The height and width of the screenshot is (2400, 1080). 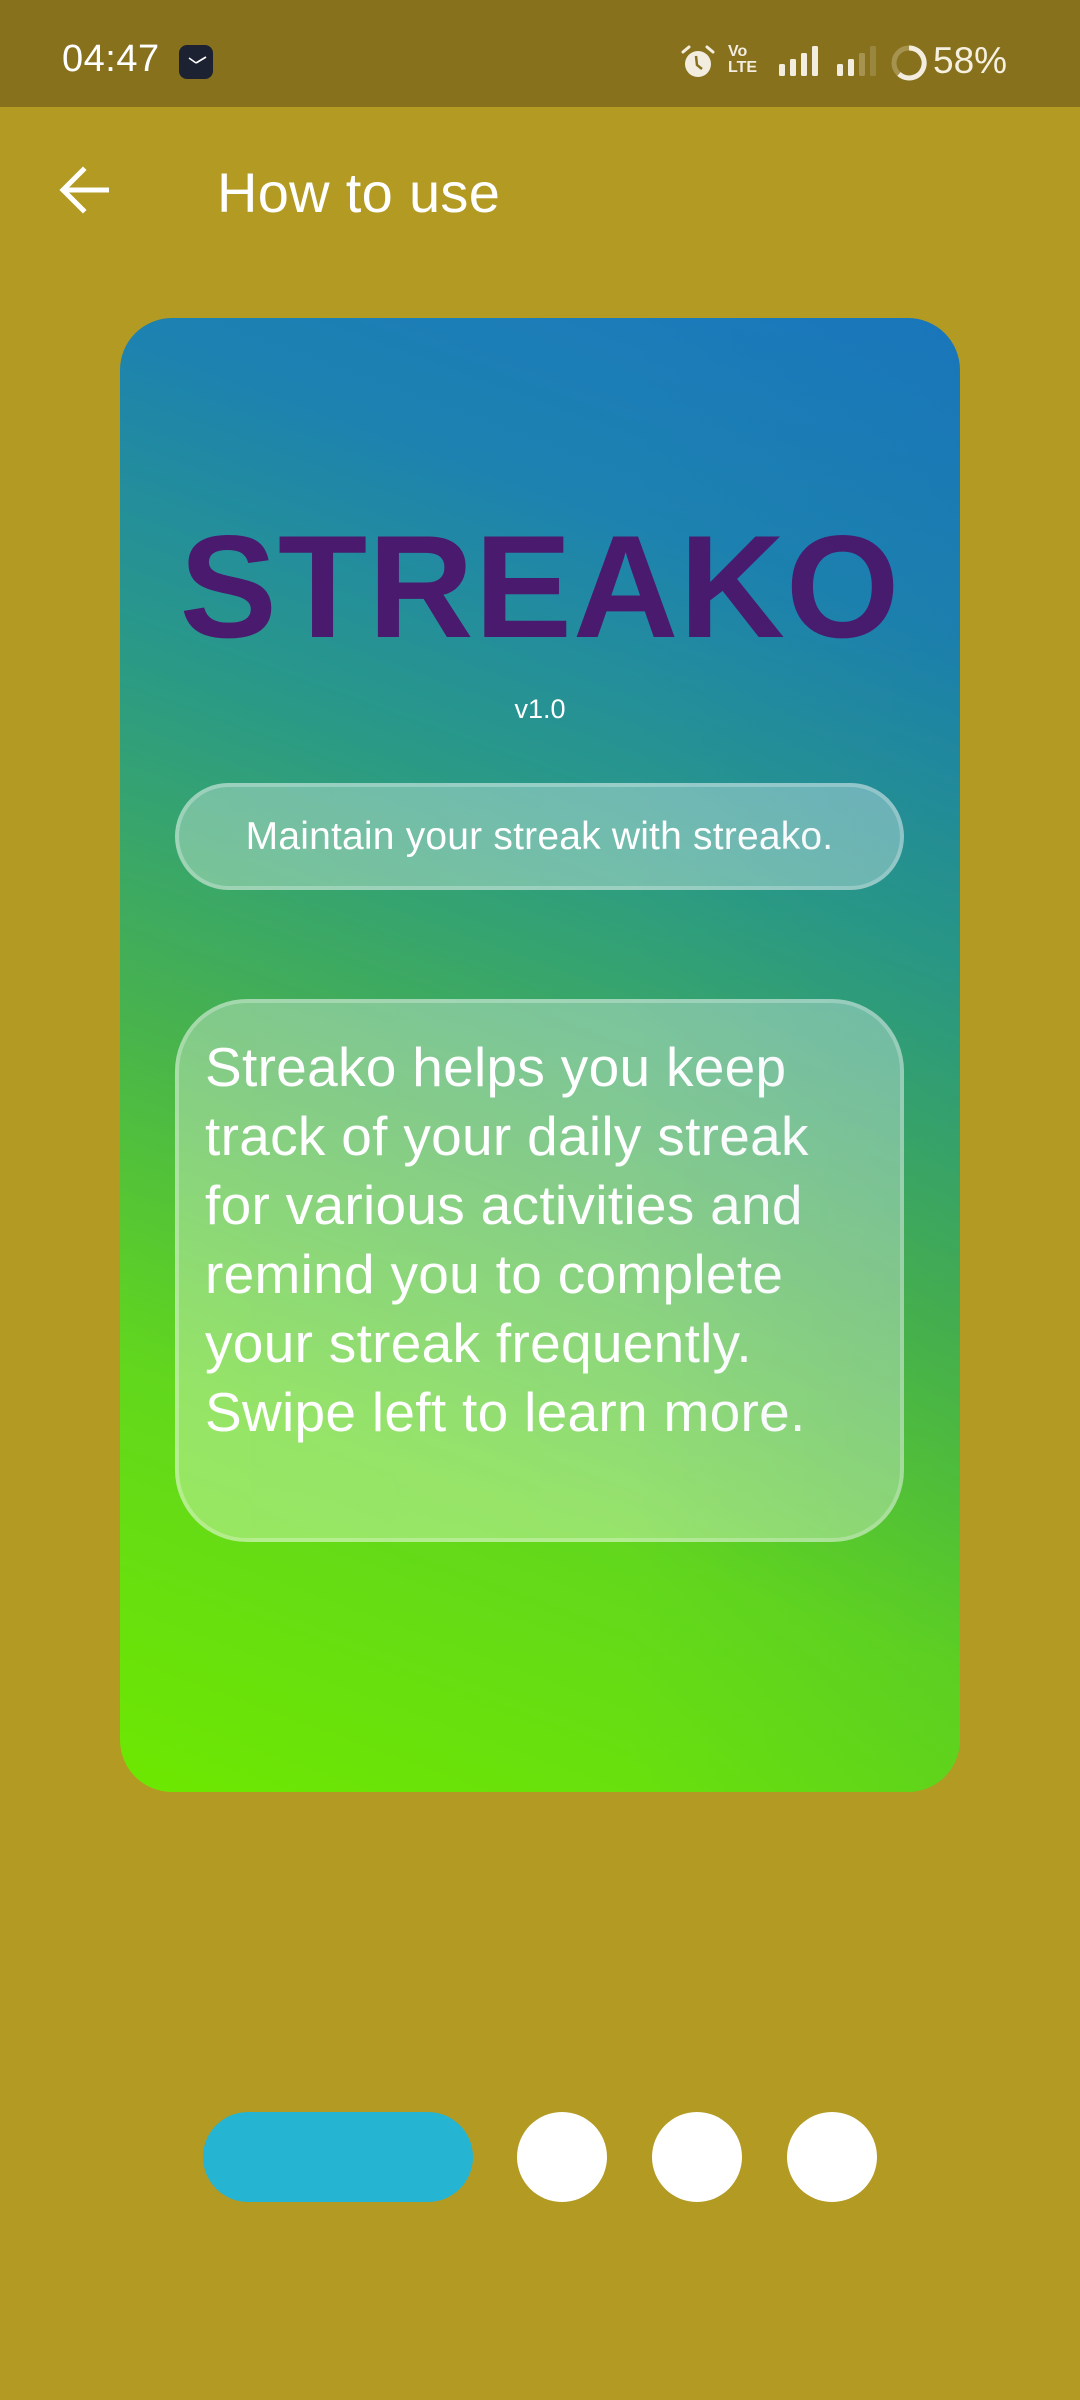 What do you see at coordinates (801, 64) in the screenshot?
I see `signal-sim1-icon` at bounding box center [801, 64].